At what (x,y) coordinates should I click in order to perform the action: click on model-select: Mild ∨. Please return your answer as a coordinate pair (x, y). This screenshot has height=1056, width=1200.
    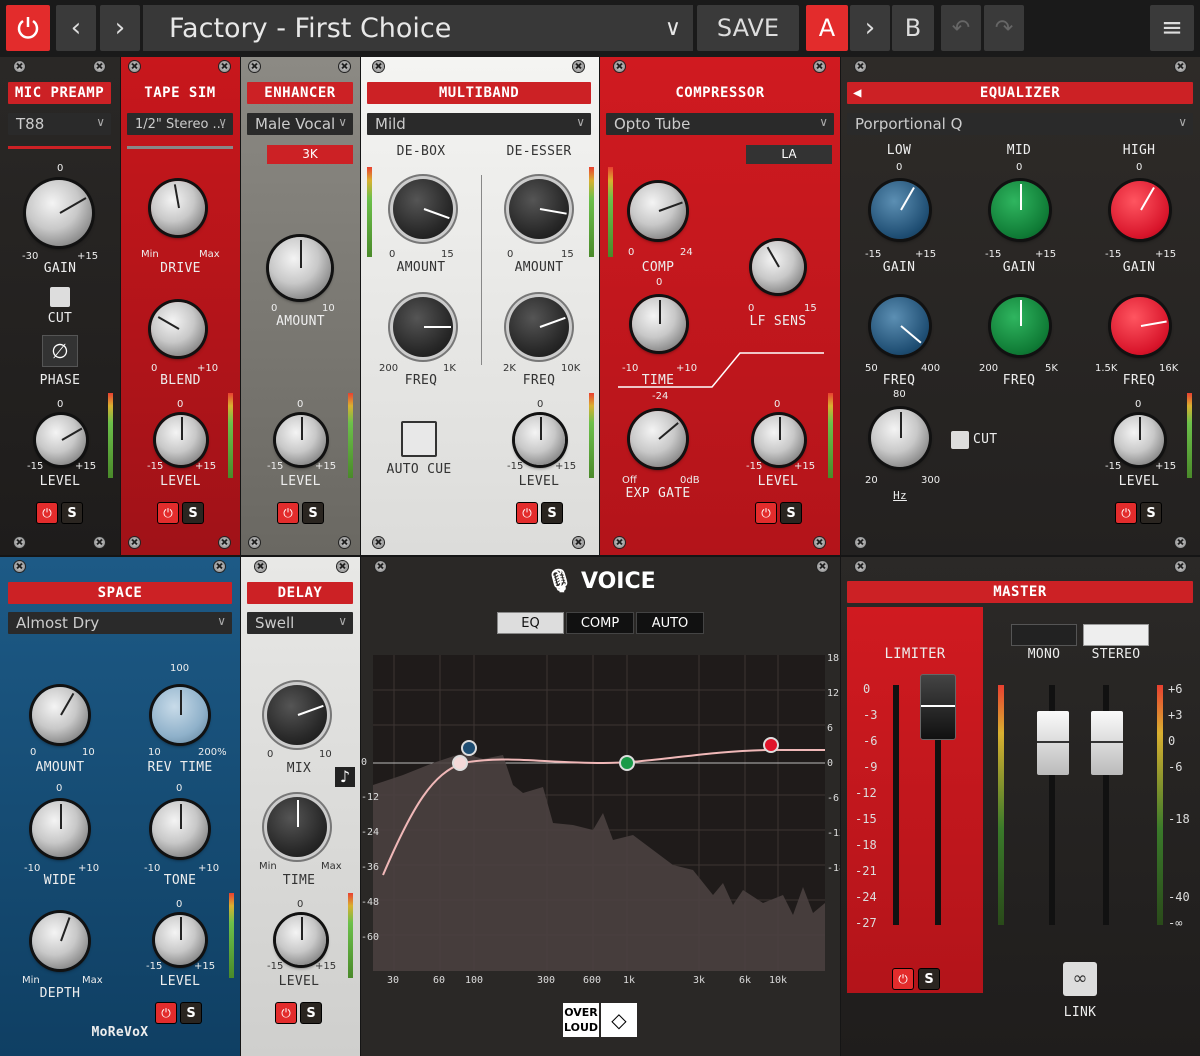
    Looking at the image, I should click on (479, 124).